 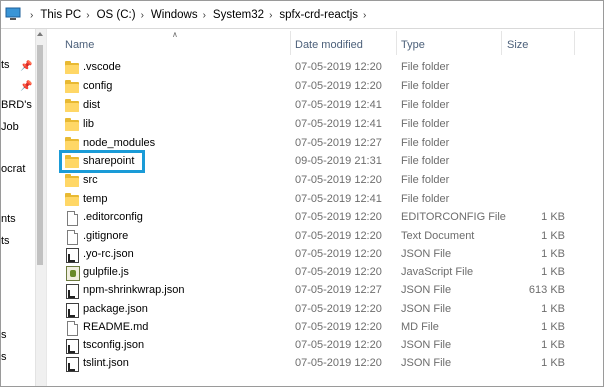 What do you see at coordinates (72, 364) in the screenshot?
I see `json-file-icon` at bounding box center [72, 364].